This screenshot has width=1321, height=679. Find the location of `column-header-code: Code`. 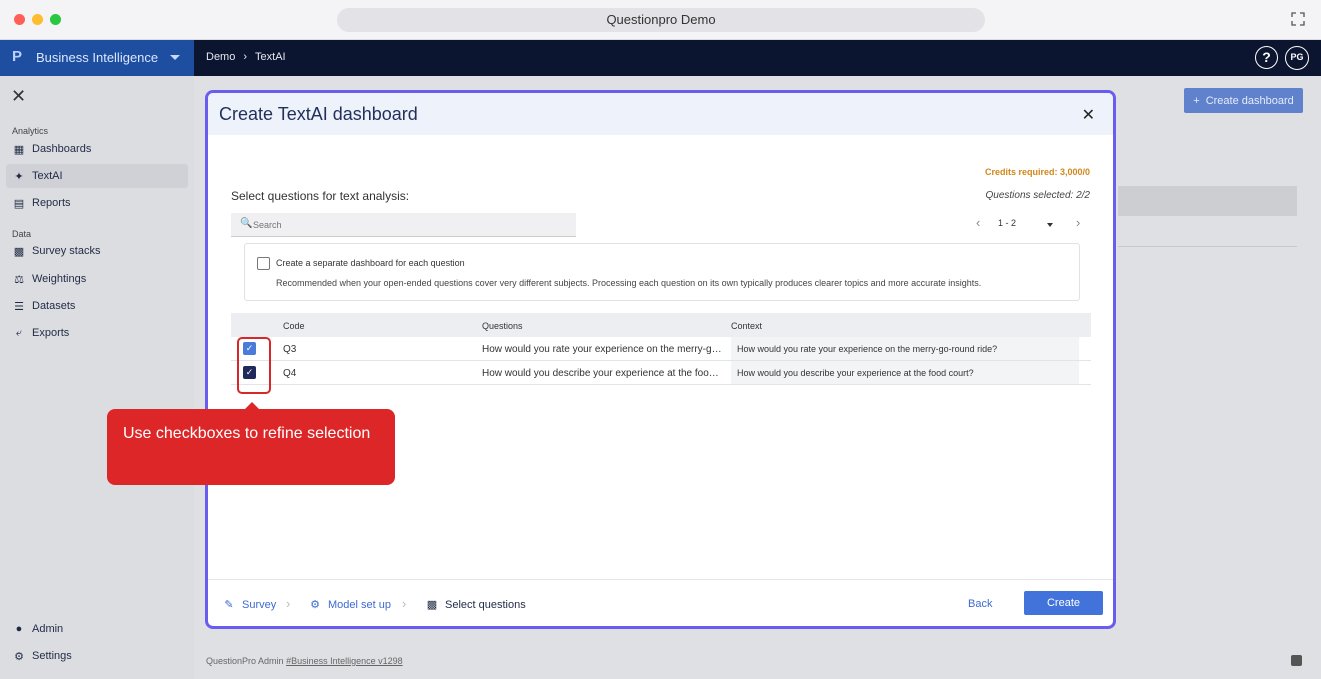

column-header-code: Code is located at coordinates (294, 326).